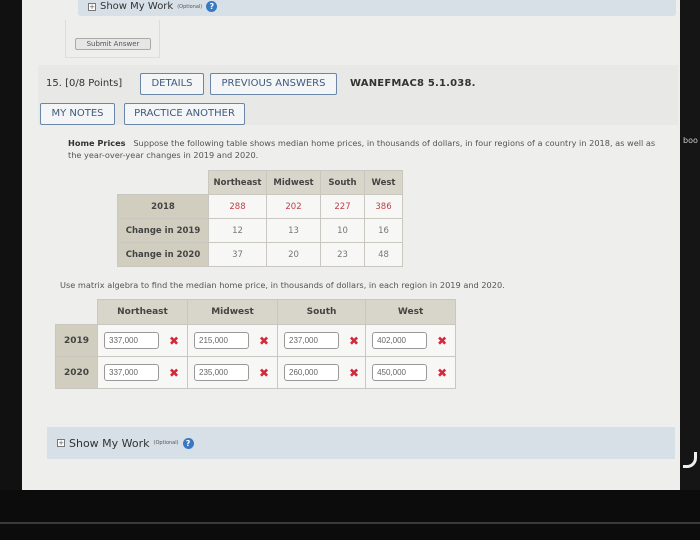  What do you see at coordinates (131, 340) in the screenshot?
I see `answer-input-2019-northeast` at bounding box center [131, 340].